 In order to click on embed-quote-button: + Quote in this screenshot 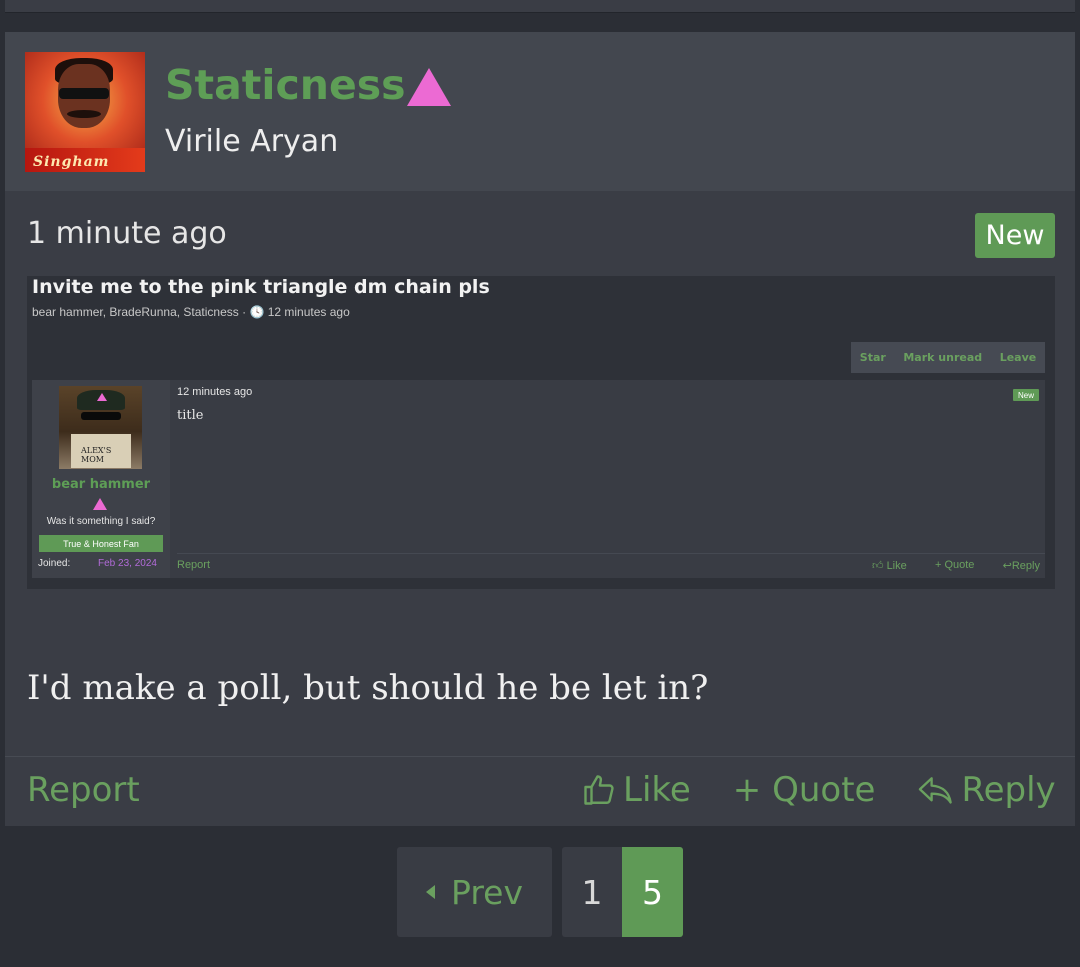, I will do `click(954, 565)`.